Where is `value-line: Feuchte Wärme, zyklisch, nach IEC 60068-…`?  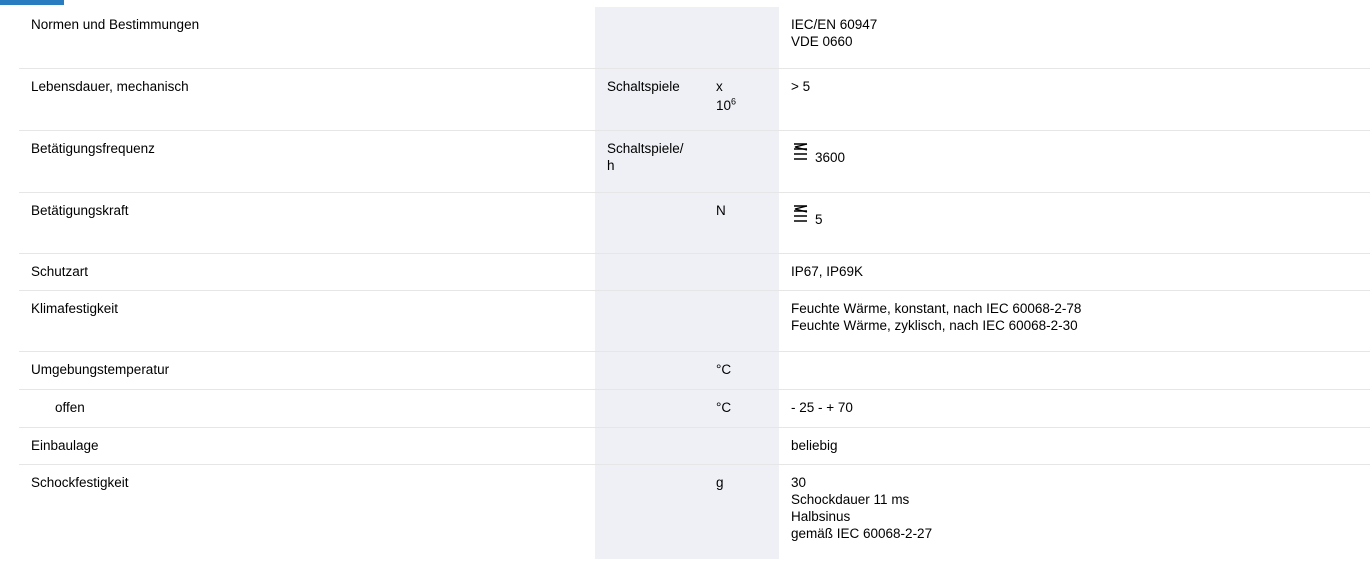 value-line: Feuchte Wärme, zyklisch, nach IEC 60068-… is located at coordinates (934, 325).